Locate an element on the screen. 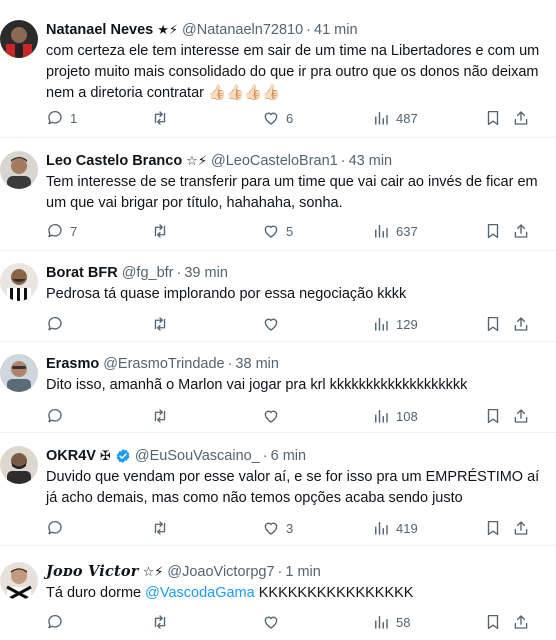 This screenshot has width=556, height=640. view-count: 108 is located at coordinates (407, 416).